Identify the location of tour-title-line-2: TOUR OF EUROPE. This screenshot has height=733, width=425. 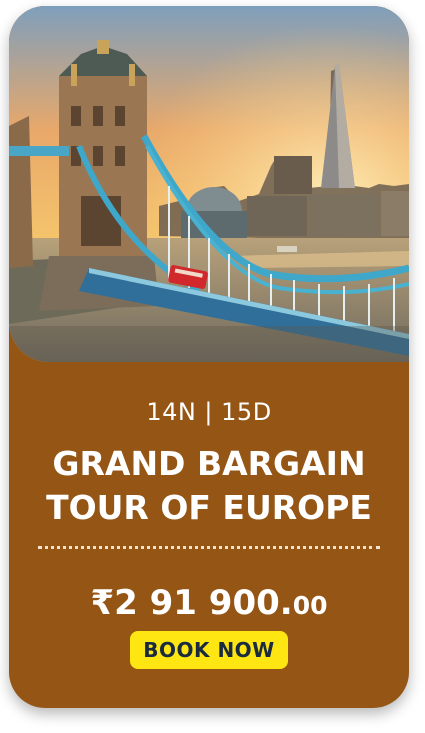
(209, 507).